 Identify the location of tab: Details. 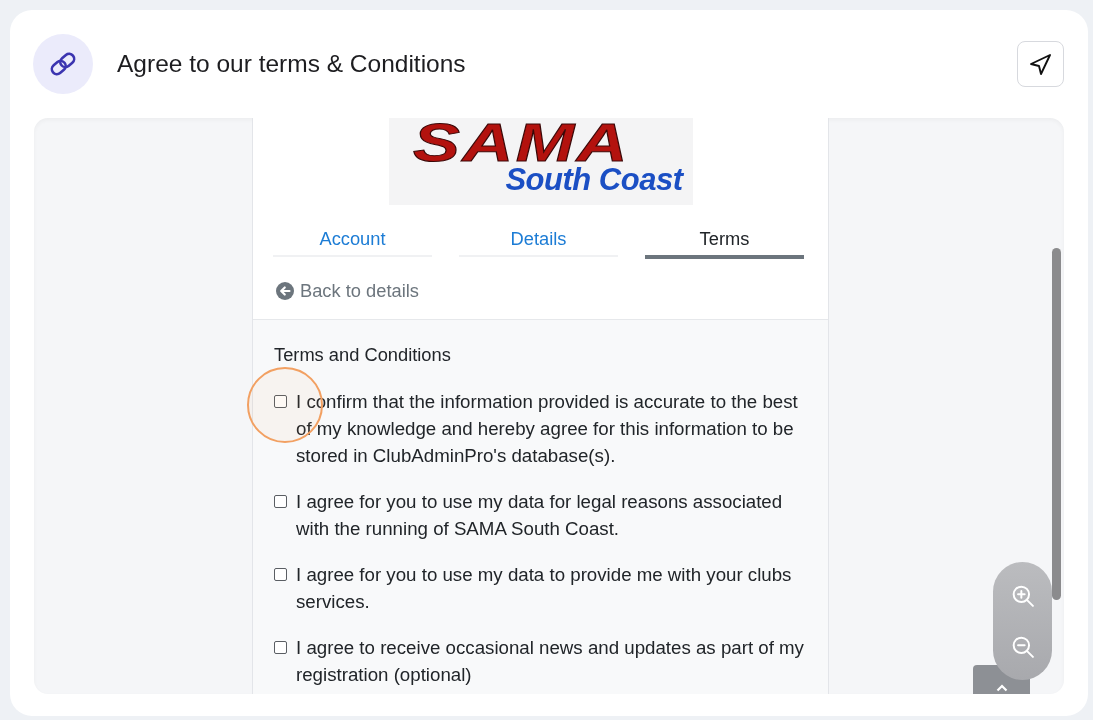
(538, 243).